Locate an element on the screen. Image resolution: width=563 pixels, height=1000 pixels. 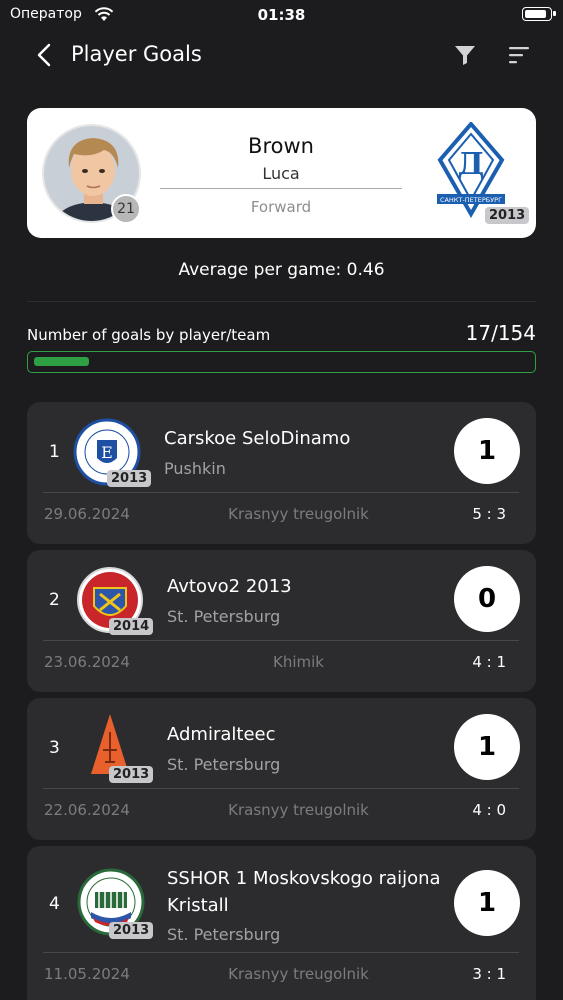
svg-text: Д is located at coordinates (471, 164).